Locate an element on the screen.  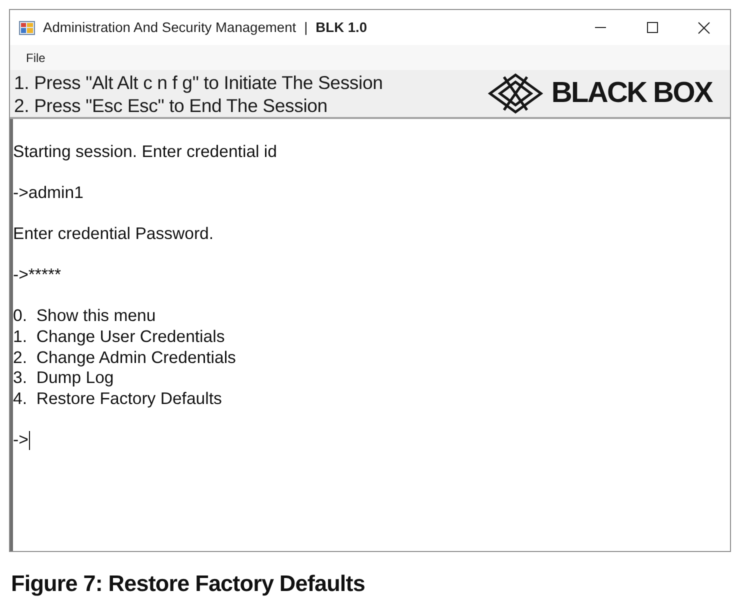
minimize-icon is located at coordinates (600, 27).